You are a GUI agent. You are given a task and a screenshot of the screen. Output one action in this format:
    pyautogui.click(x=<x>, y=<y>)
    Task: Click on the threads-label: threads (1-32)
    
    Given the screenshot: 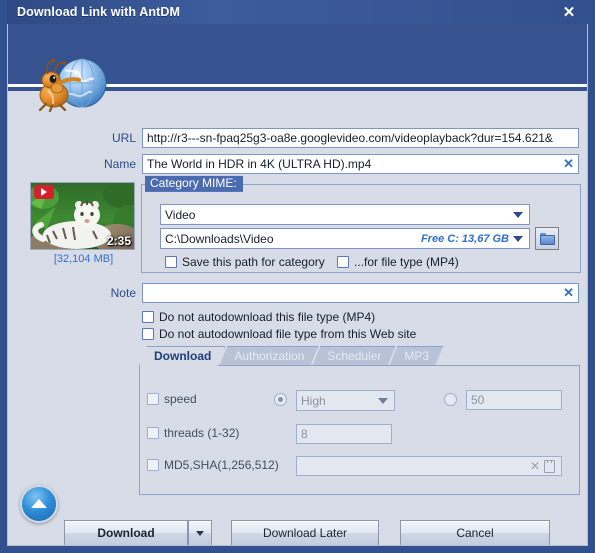 What is the action you would take?
    pyautogui.click(x=202, y=433)
    